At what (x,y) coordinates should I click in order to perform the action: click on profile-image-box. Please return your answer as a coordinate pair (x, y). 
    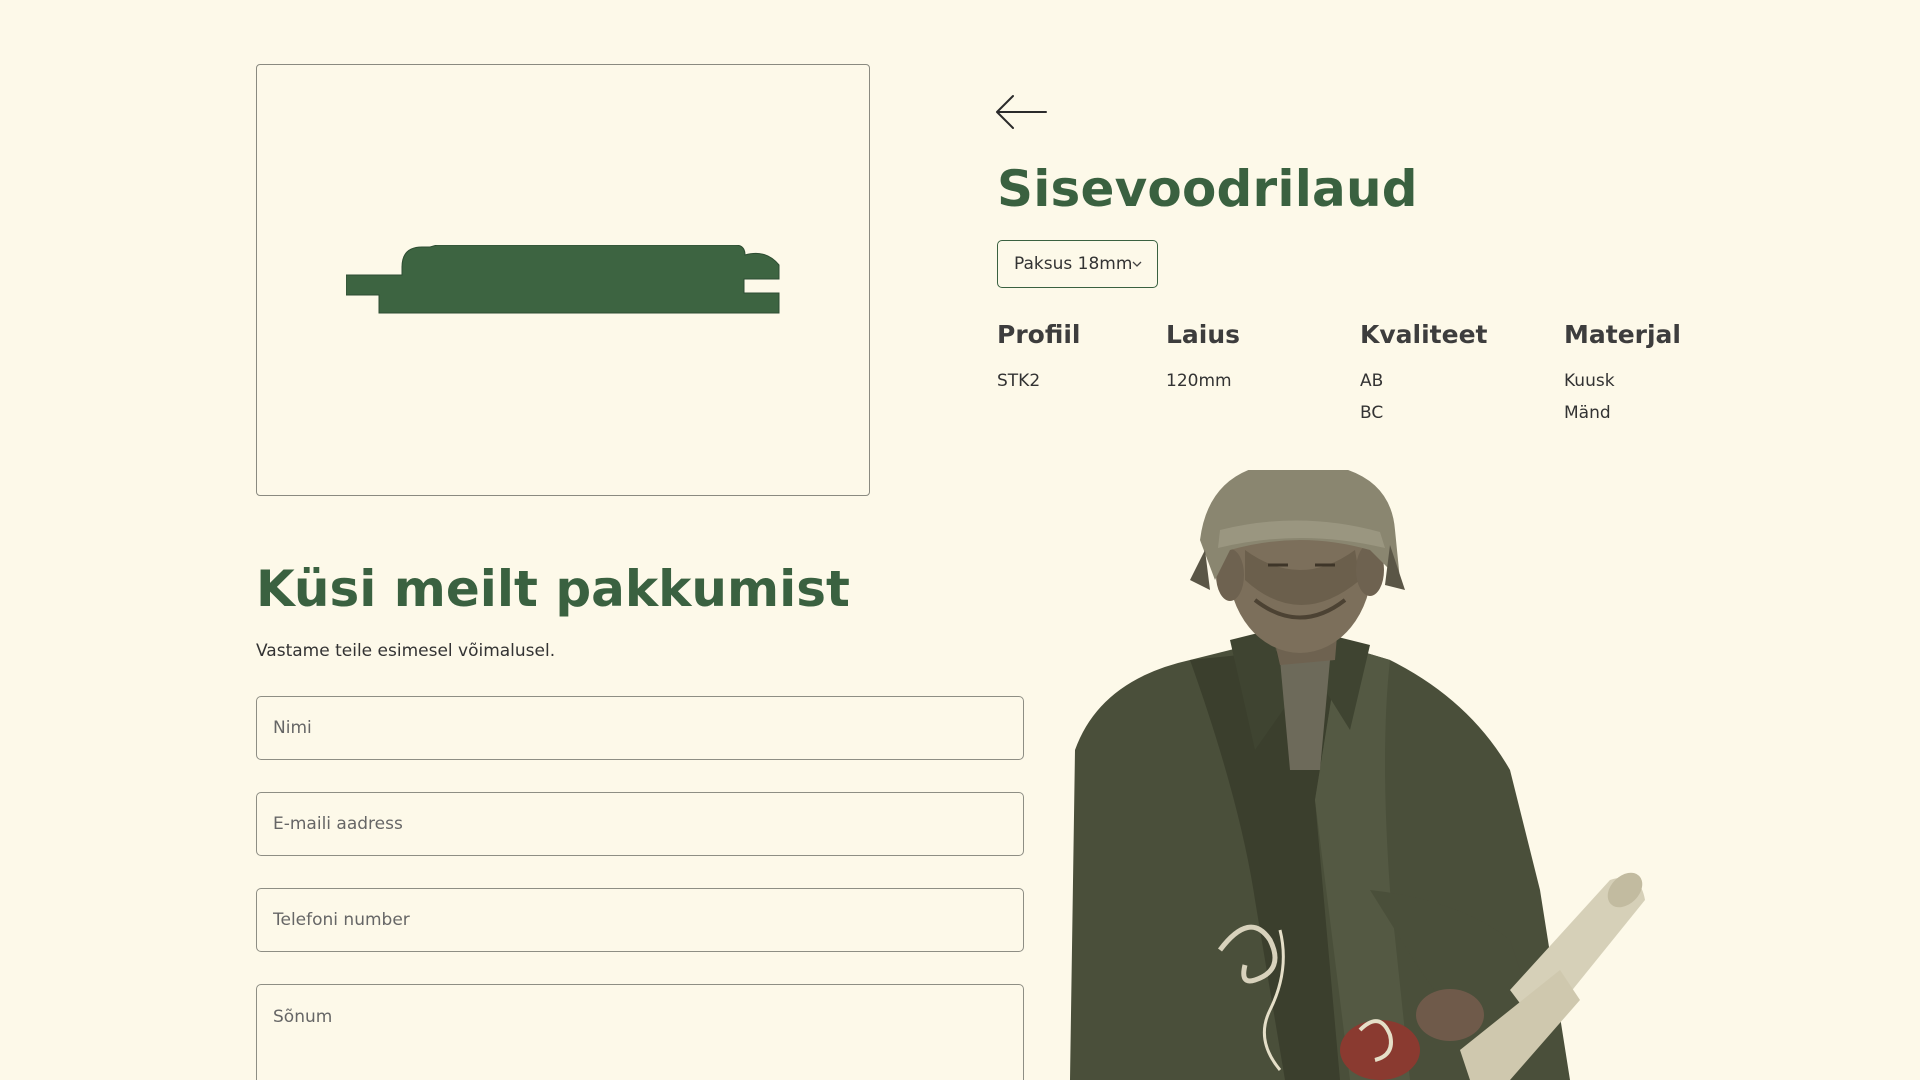
    Looking at the image, I should click on (563, 280).